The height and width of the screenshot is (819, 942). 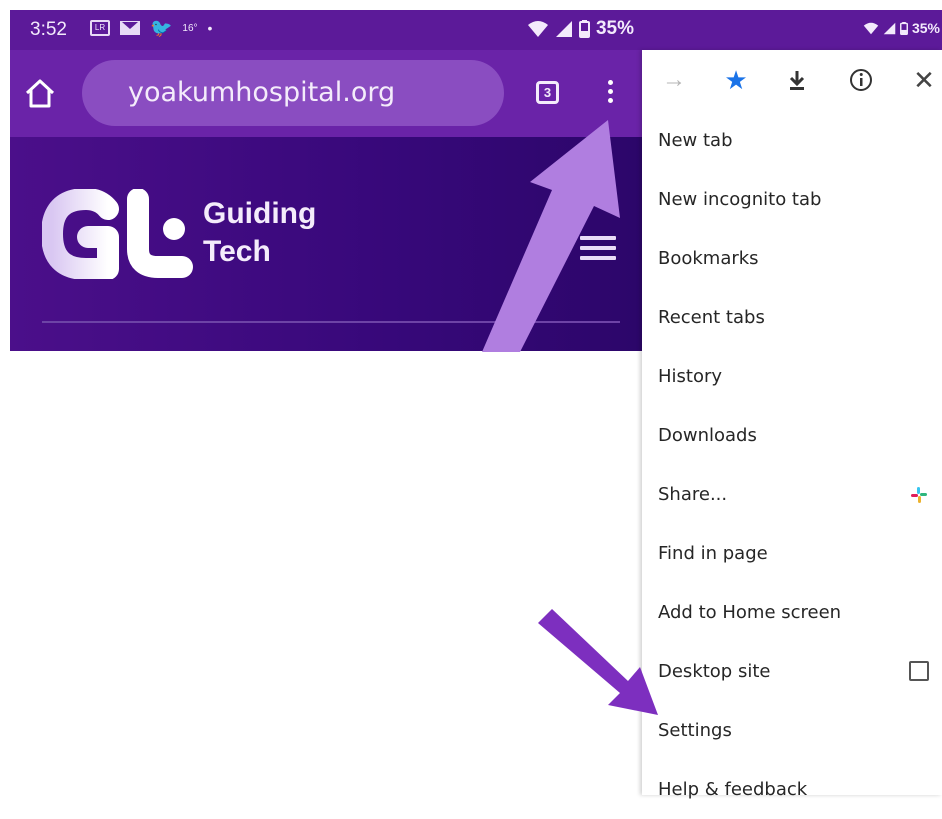 What do you see at coordinates (708, 258) in the screenshot?
I see `menu-item-label: Bookmarks` at bounding box center [708, 258].